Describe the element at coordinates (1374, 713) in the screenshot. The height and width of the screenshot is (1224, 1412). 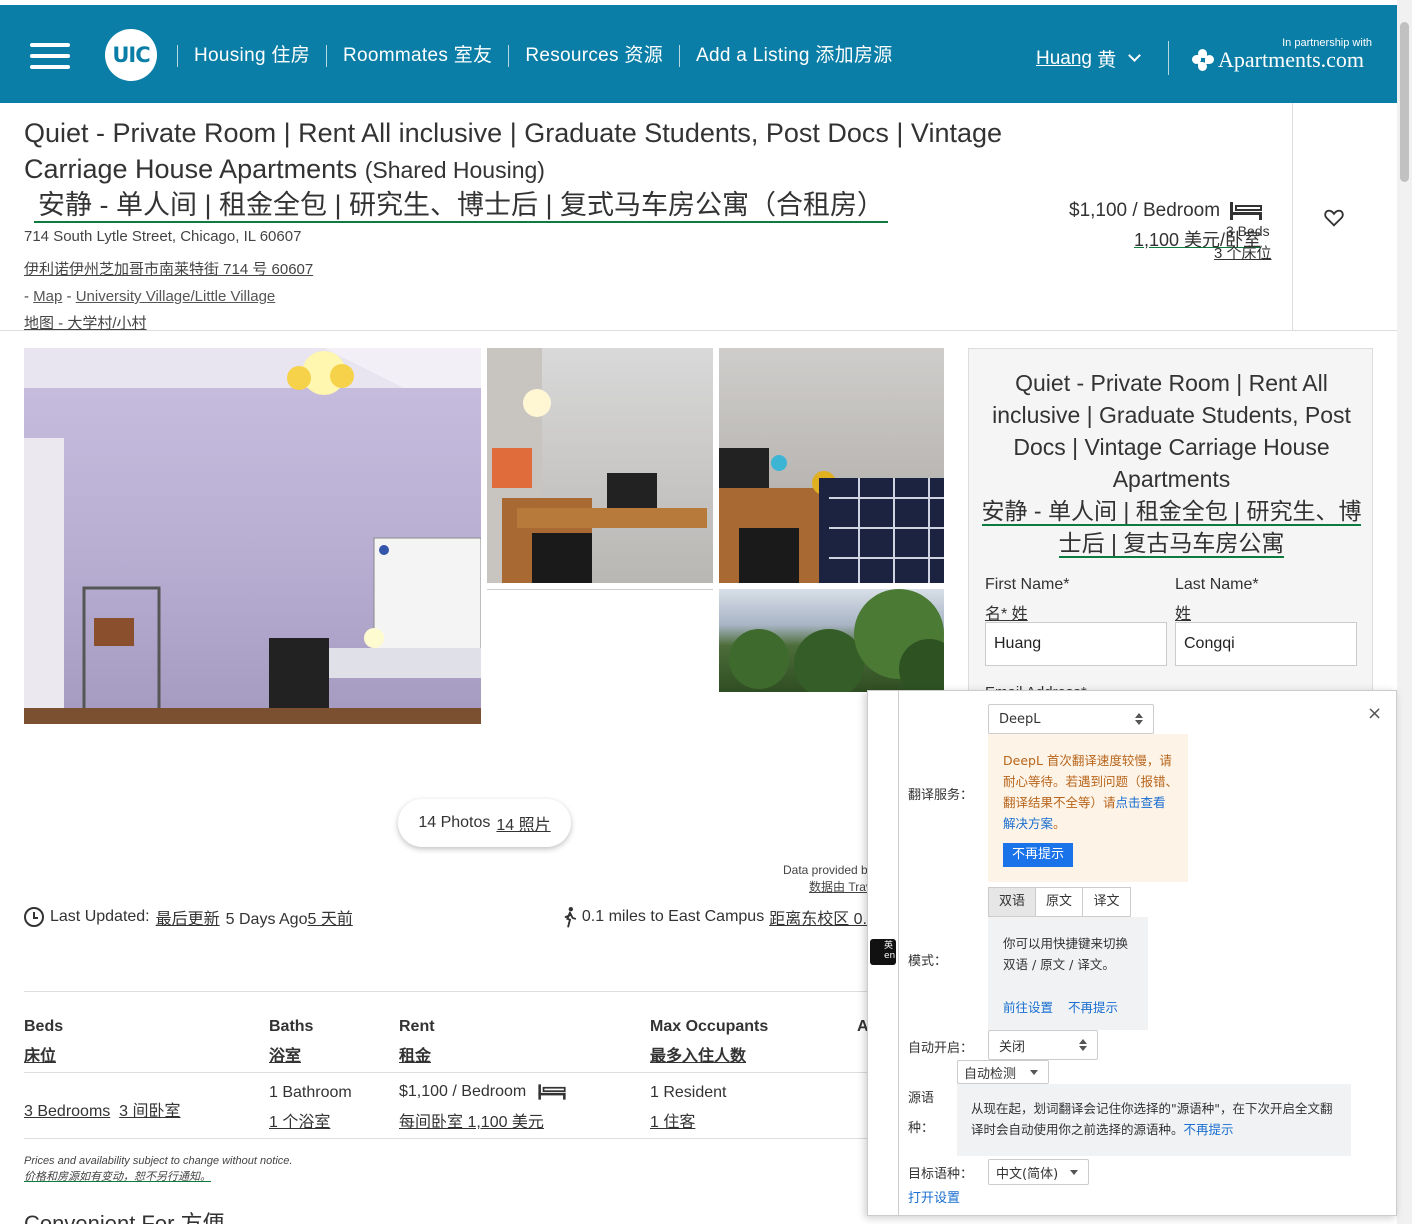
I see `close-icon: ×` at that location.